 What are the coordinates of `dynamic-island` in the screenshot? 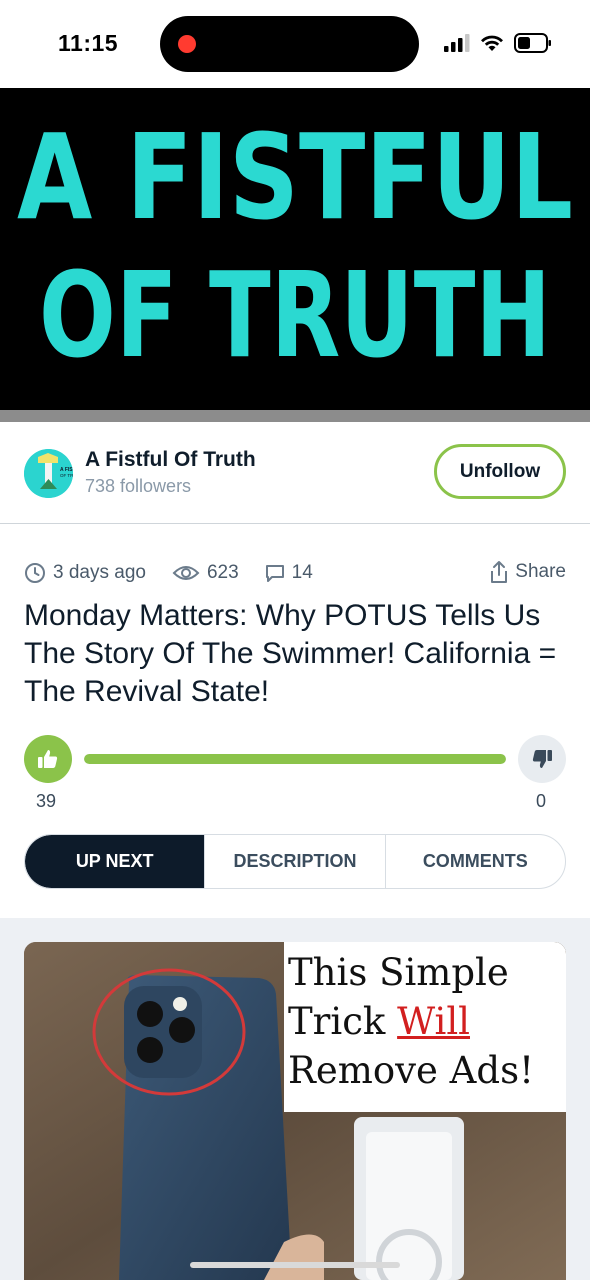 It's located at (289, 44).